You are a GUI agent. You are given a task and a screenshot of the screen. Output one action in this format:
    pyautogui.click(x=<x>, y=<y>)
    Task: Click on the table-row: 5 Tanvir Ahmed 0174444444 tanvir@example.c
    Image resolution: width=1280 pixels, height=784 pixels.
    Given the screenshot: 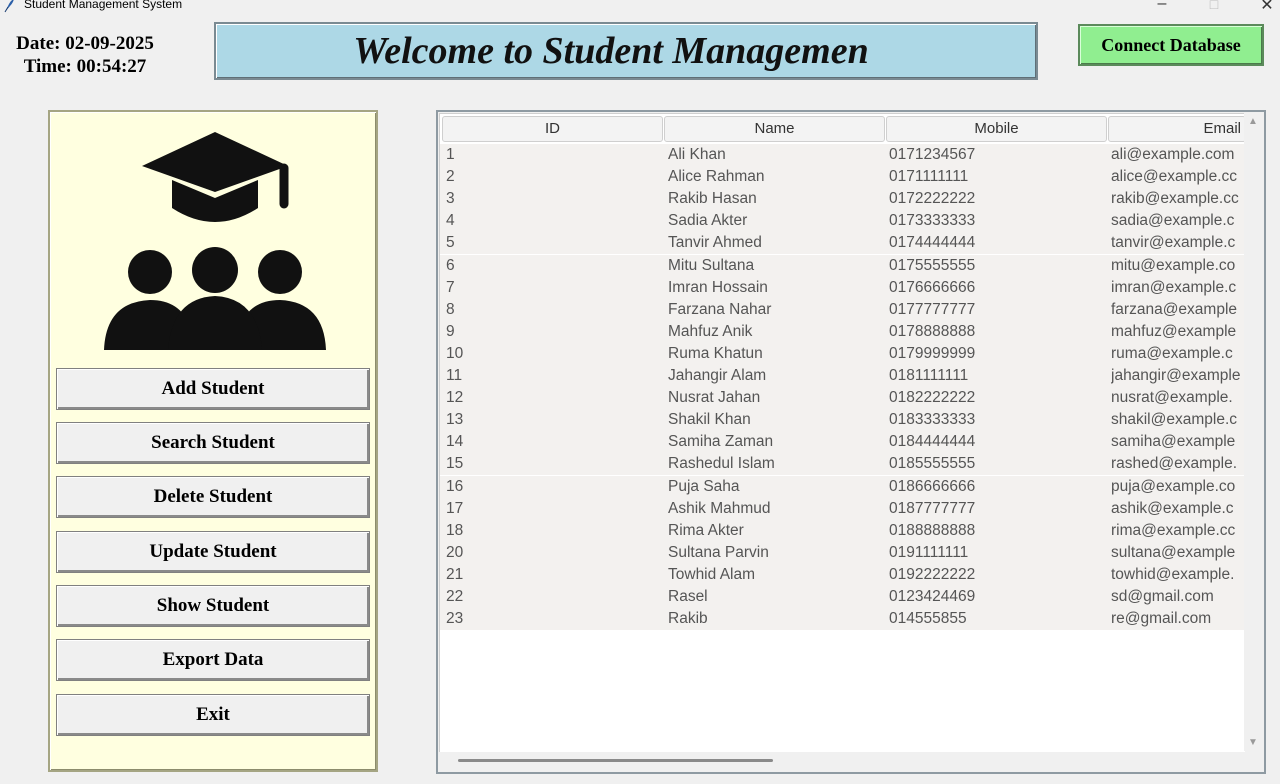 What is the action you would take?
    pyautogui.click(x=842, y=243)
    